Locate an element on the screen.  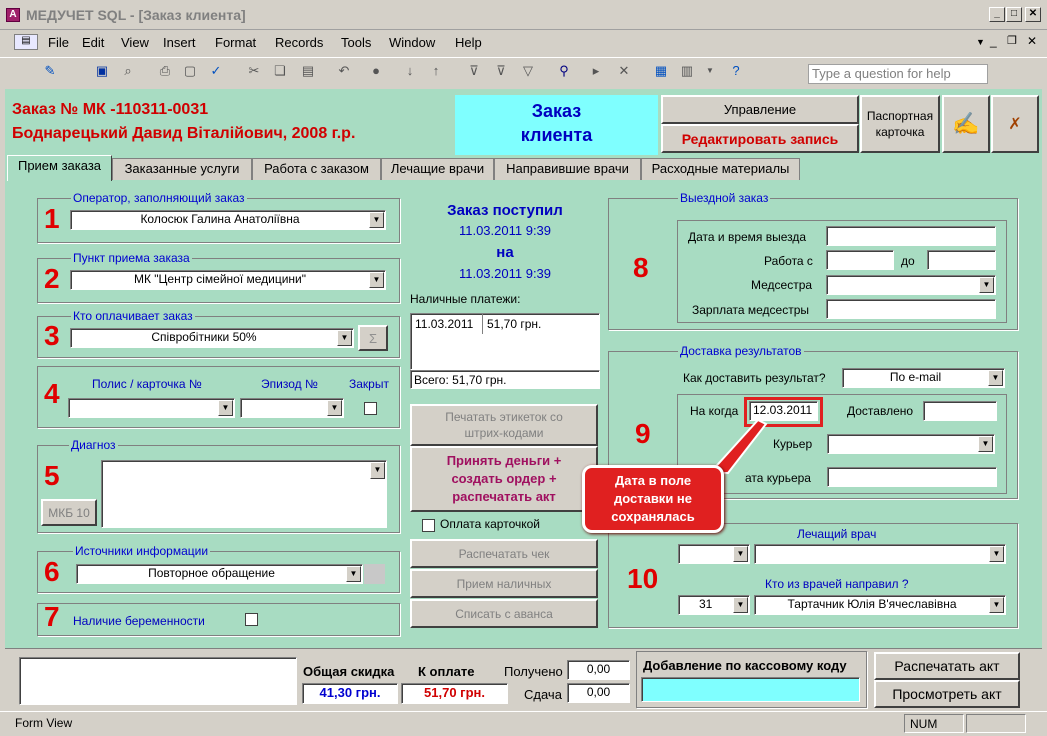
change-input: 0,00 is located at coordinates (598, 693).